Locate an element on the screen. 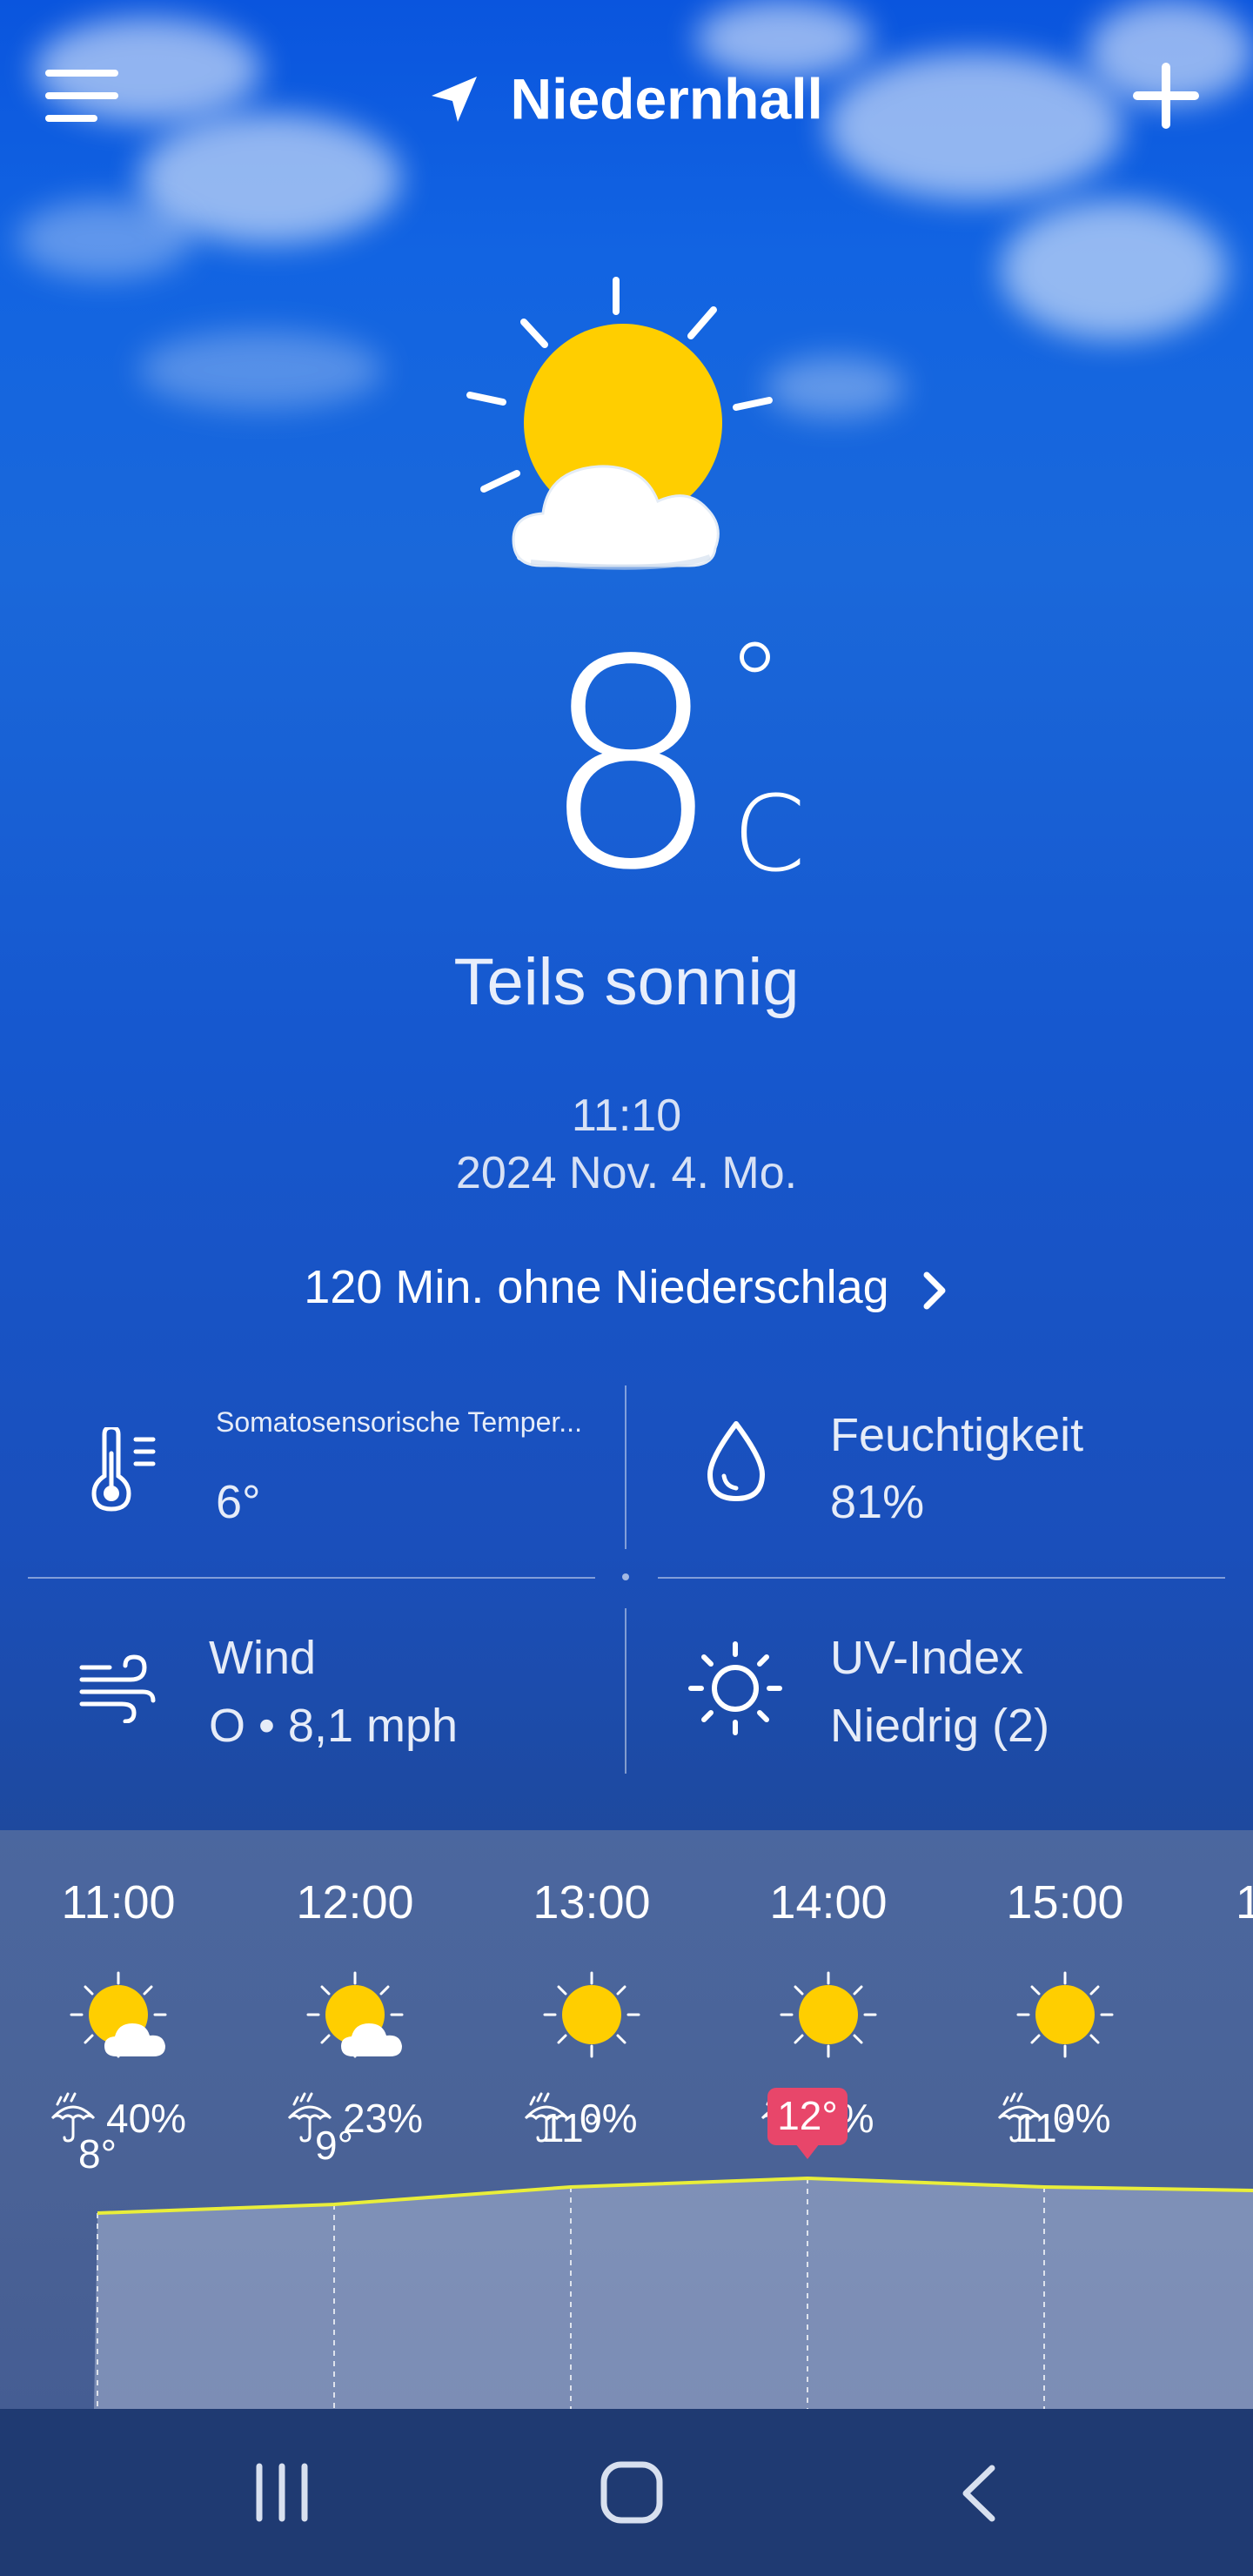 This screenshot has height=2576, width=1253. temperature-area is located at coordinates (673, 2293).